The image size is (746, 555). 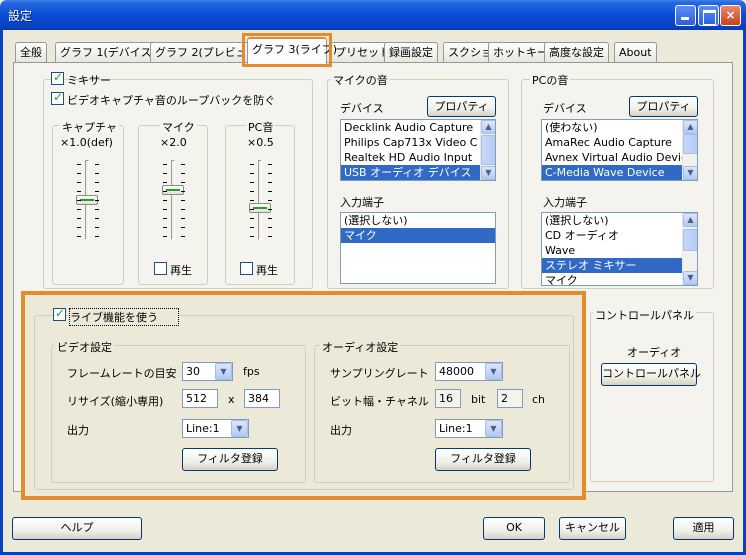 What do you see at coordinates (592, 528) in the screenshot?
I see `cancel-button: キャンセル` at bounding box center [592, 528].